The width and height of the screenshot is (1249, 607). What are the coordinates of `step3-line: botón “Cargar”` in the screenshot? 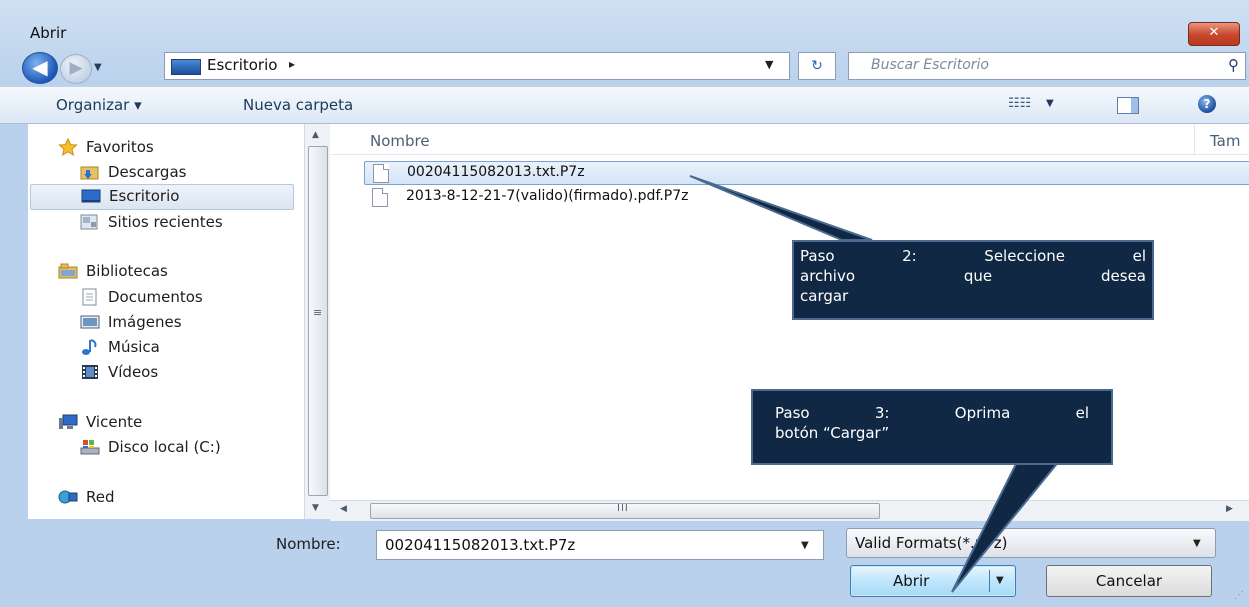 It's located at (832, 433).